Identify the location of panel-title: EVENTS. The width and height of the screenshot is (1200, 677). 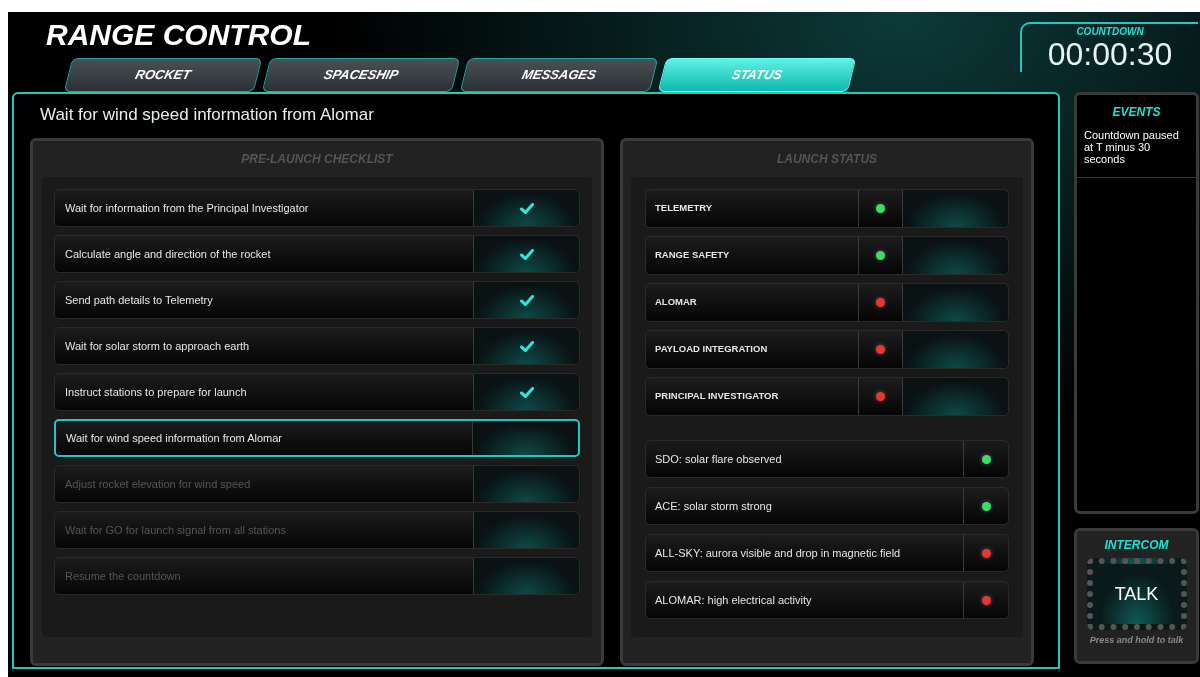
(1136, 112).